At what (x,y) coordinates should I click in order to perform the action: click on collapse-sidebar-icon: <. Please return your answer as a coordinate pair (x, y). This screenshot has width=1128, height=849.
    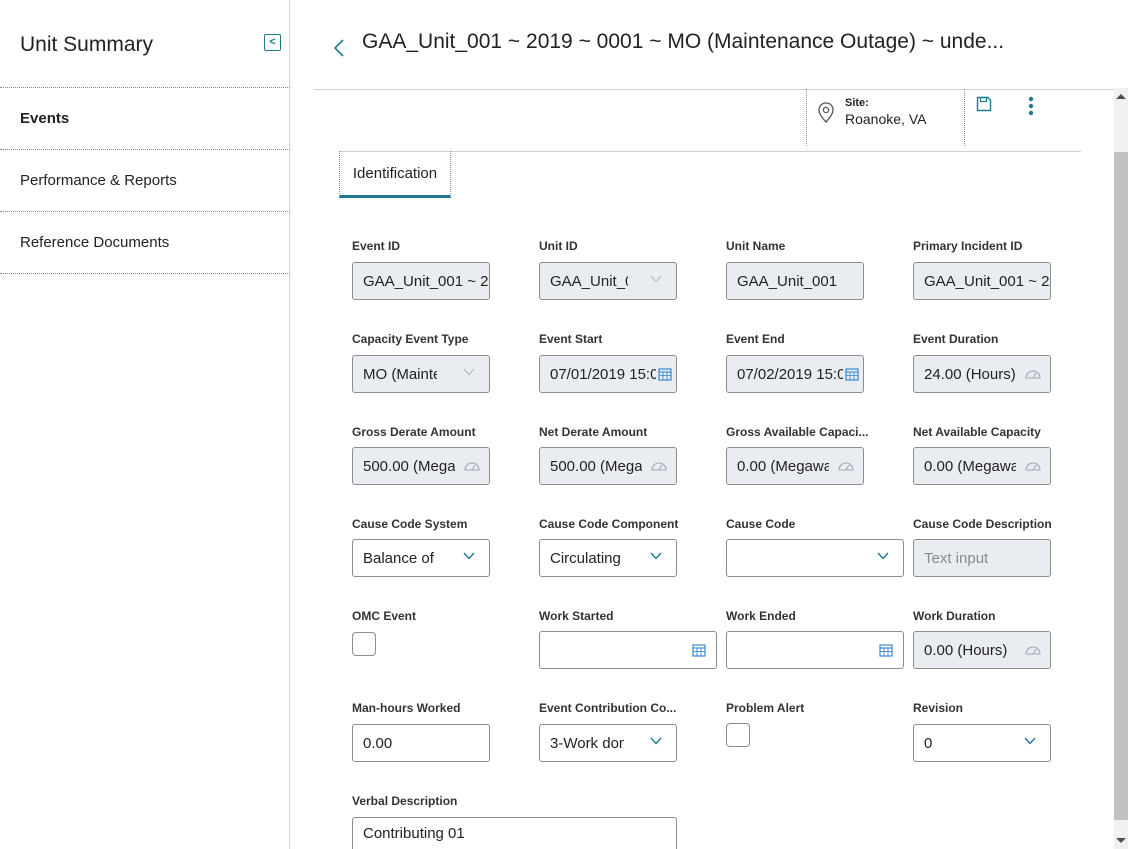
    Looking at the image, I should click on (272, 42).